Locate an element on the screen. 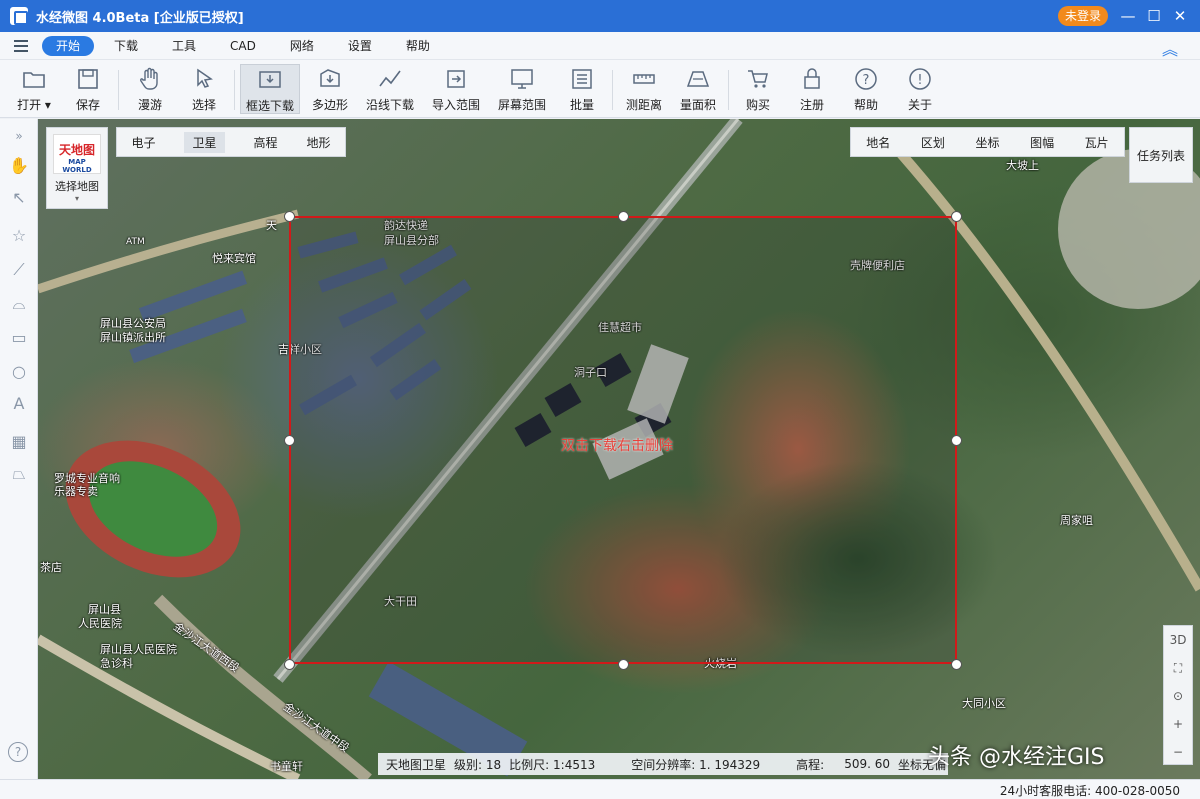 The height and width of the screenshot is (799, 1200). register-button: 注册 is located at coordinates (812, 89).